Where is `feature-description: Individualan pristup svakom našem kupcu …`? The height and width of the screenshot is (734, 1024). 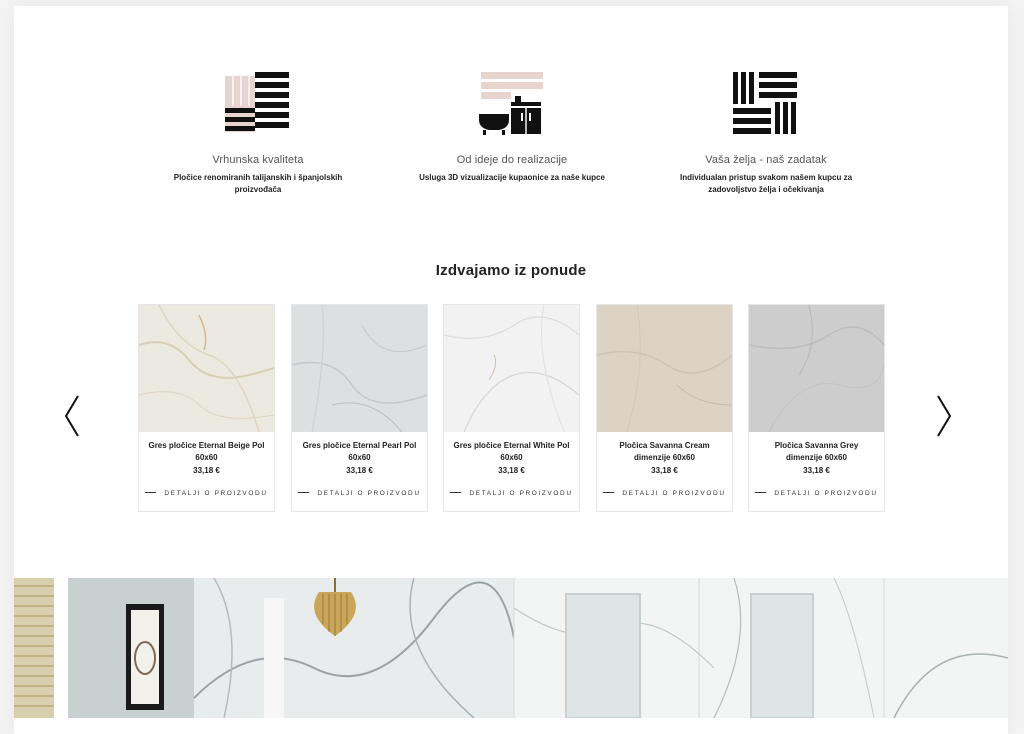 feature-description: Individualan pristup svakom našem kupcu … is located at coordinates (766, 183).